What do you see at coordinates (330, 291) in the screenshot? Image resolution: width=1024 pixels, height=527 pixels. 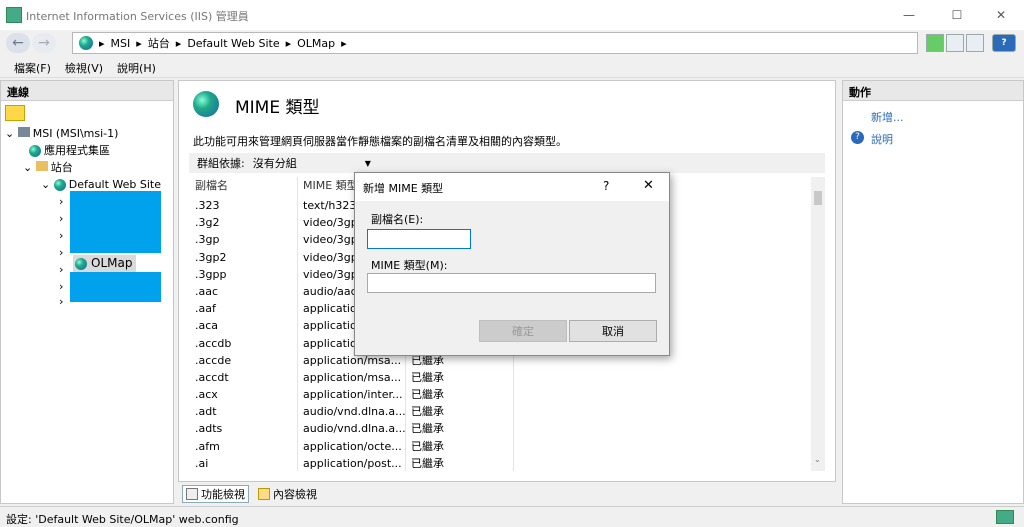 I see `cell-mime: audio/aac` at bounding box center [330, 291].